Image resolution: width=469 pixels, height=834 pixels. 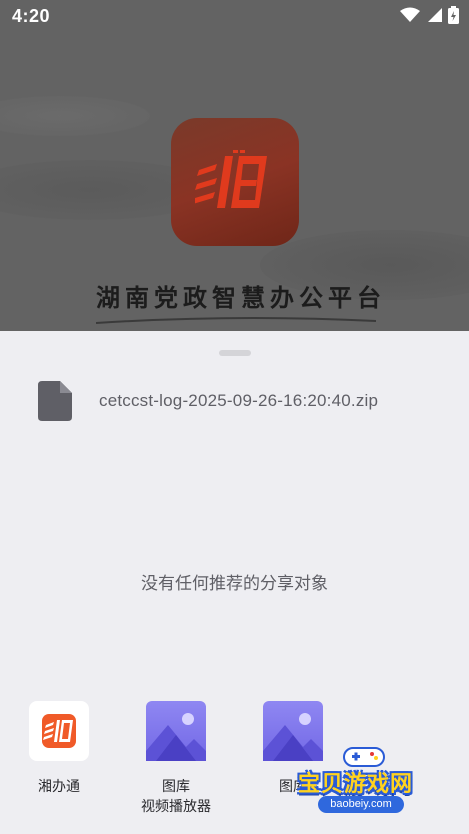 I want to click on gamepad-icon, so click(x=364, y=757).